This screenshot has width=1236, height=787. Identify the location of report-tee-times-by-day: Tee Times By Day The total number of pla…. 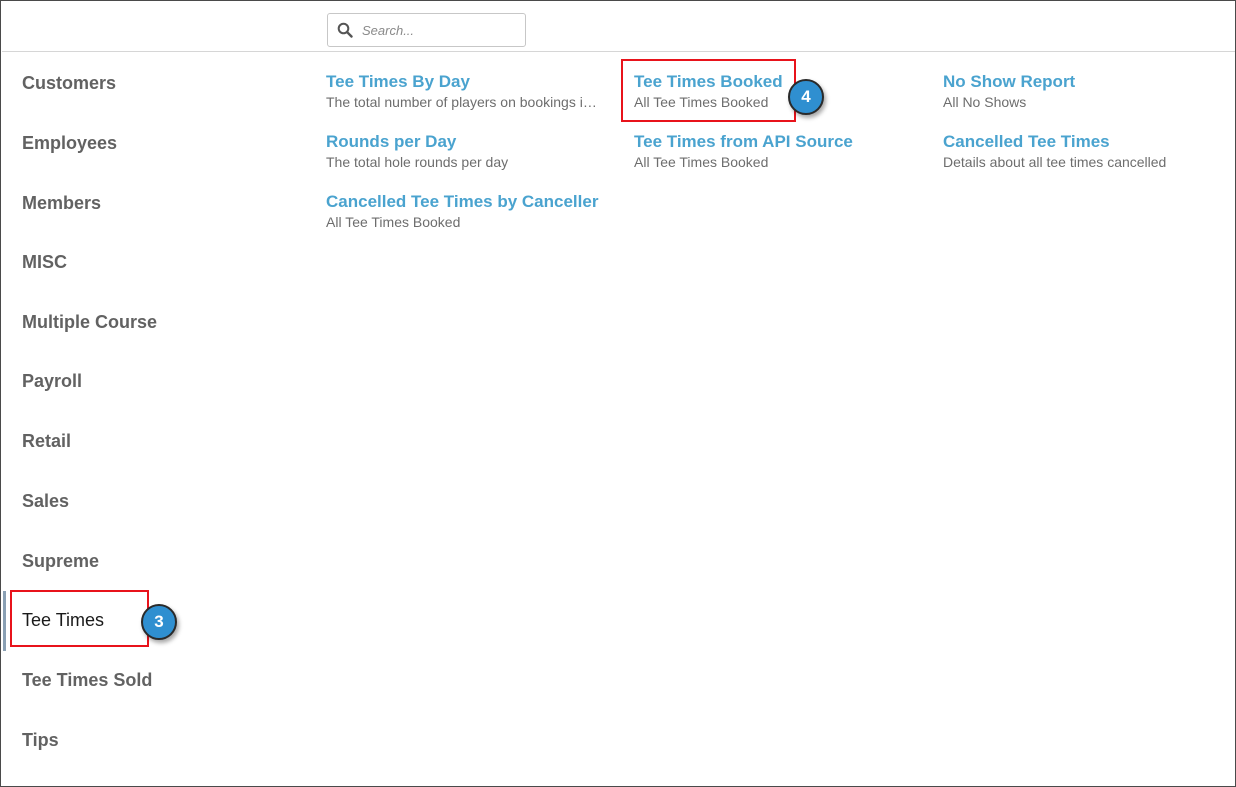
(471, 91).